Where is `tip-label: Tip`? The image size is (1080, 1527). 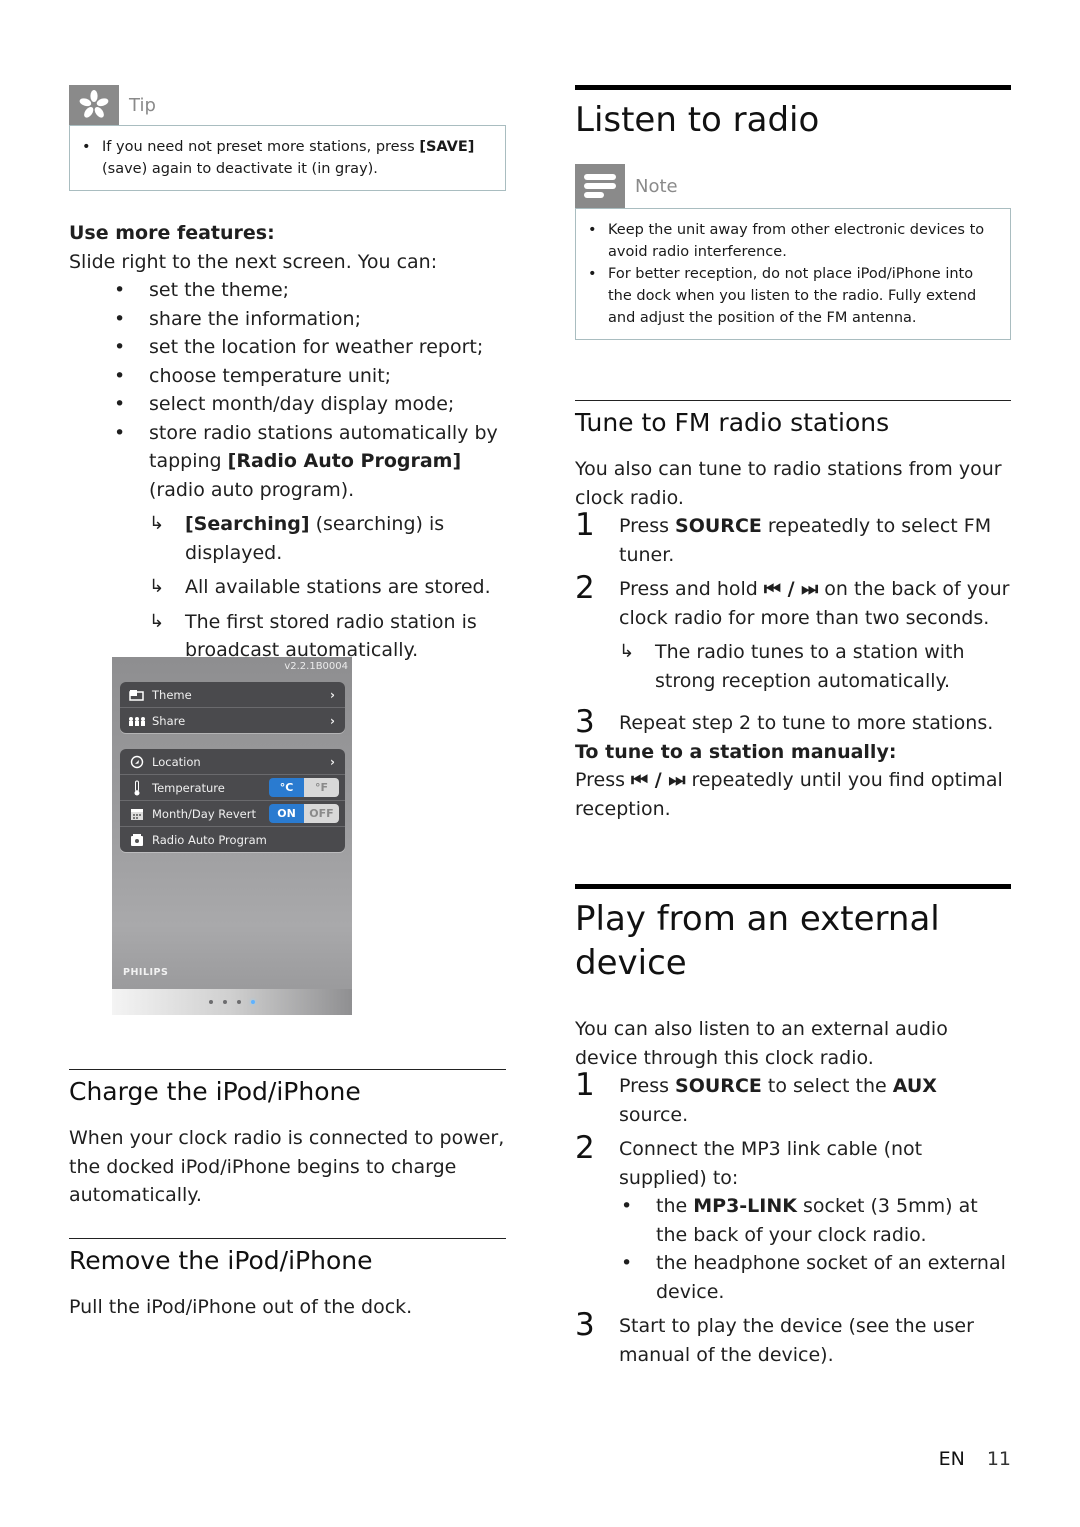 tip-label: Tip is located at coordinates (142, 105).